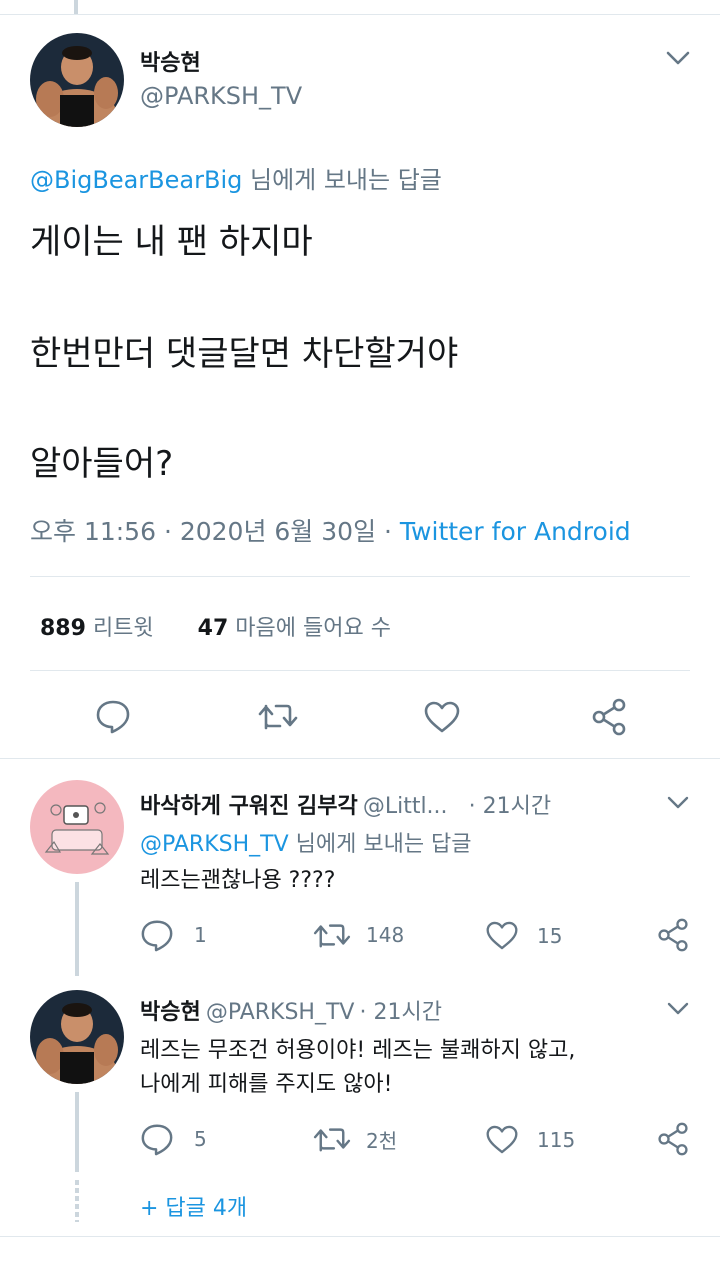 The image size is (720, 1262). What do you see at coordinates (77, 1201) in the screenshot?
I see `thread-dots` at bounding box center [77, 1201].